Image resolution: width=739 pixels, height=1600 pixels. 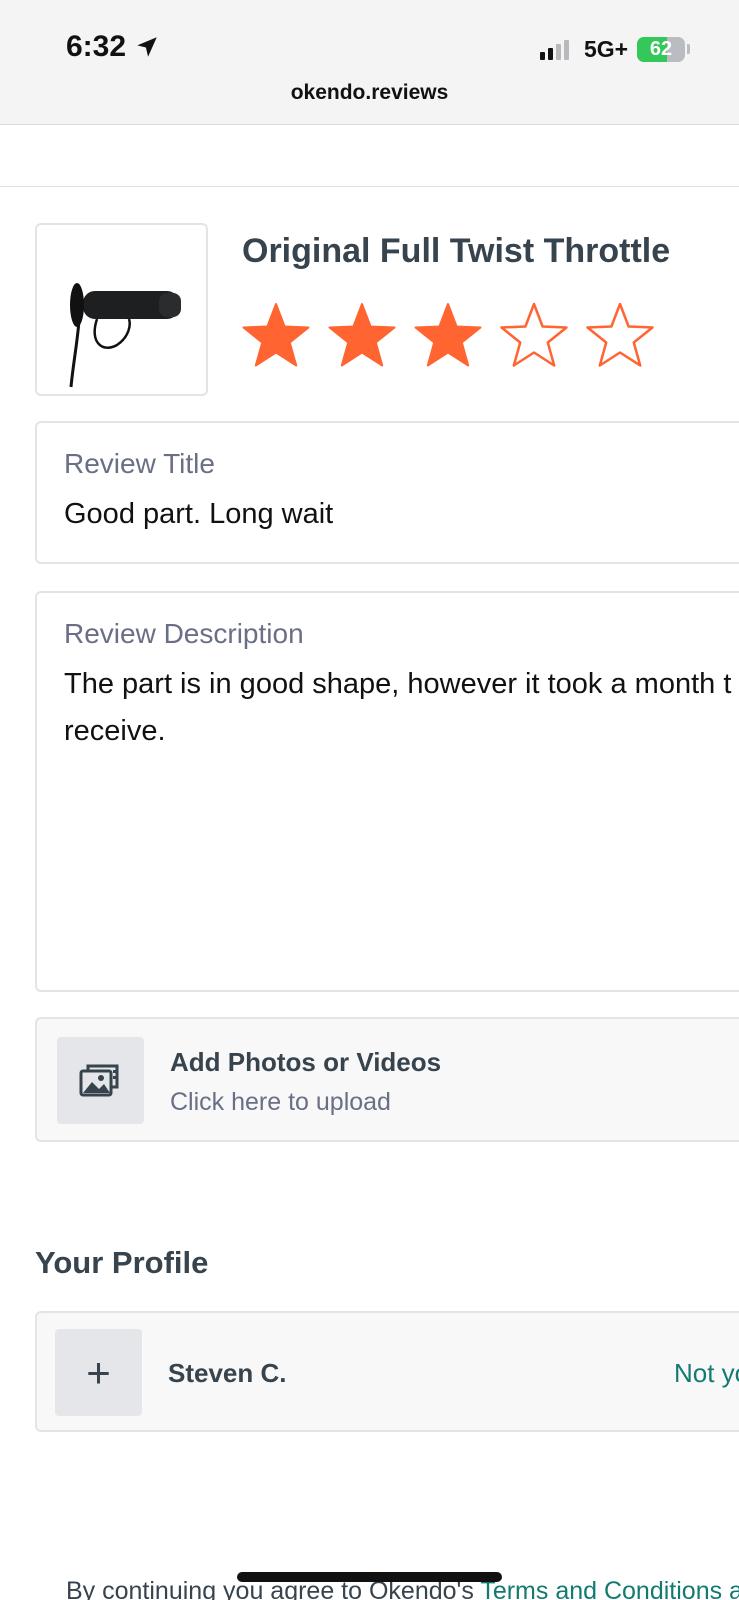 I want to click on product-title: Original Full Twist Throttle, so click(x=456, y=251).